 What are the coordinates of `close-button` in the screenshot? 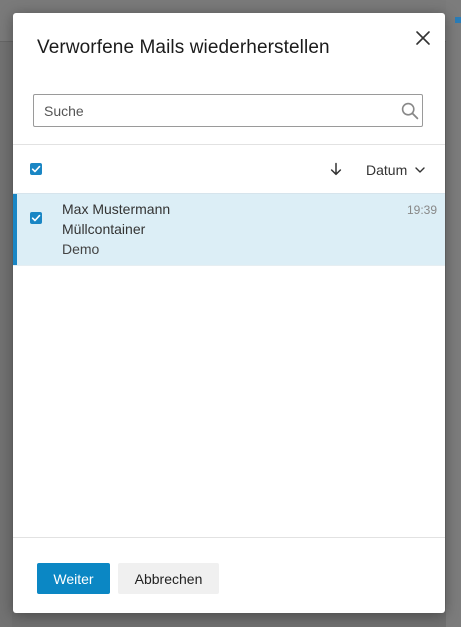 It's located at (423, 38).